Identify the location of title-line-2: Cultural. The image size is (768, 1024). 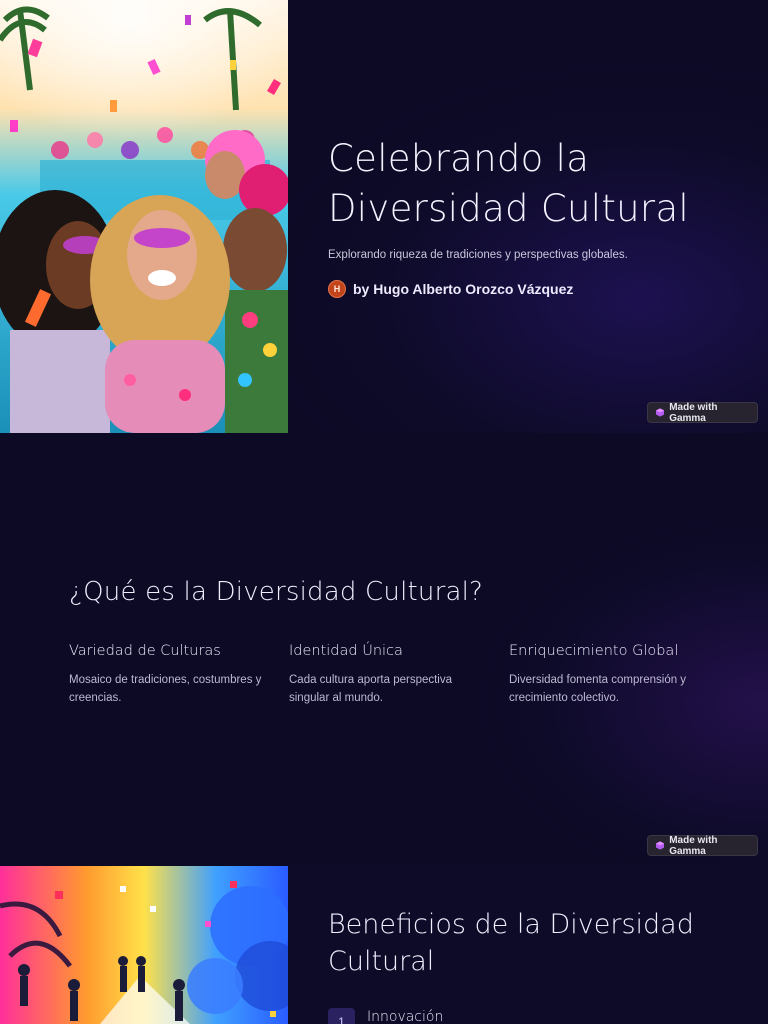
(381, 961).